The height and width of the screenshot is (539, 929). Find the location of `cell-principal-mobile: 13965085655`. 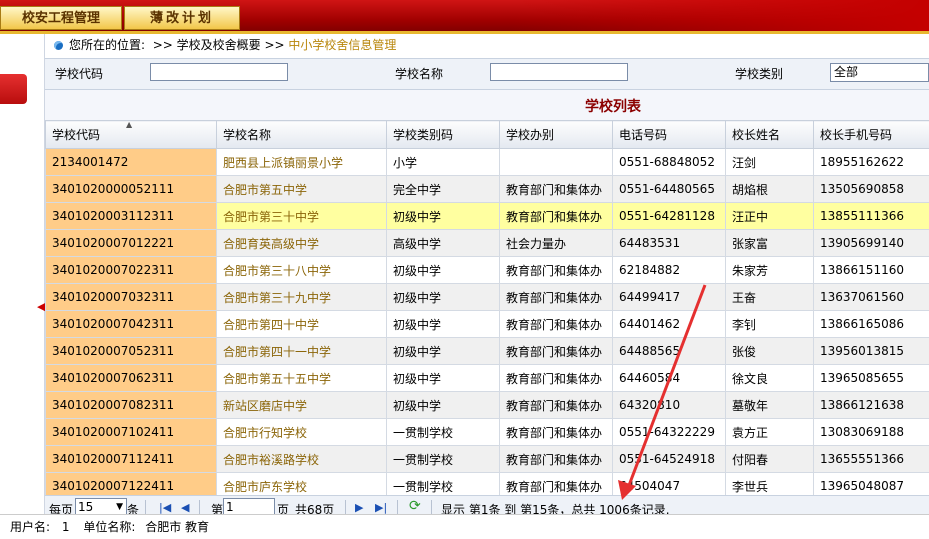

cell-principal-mobile: 13965085655 is located at coordinates (871, 378).